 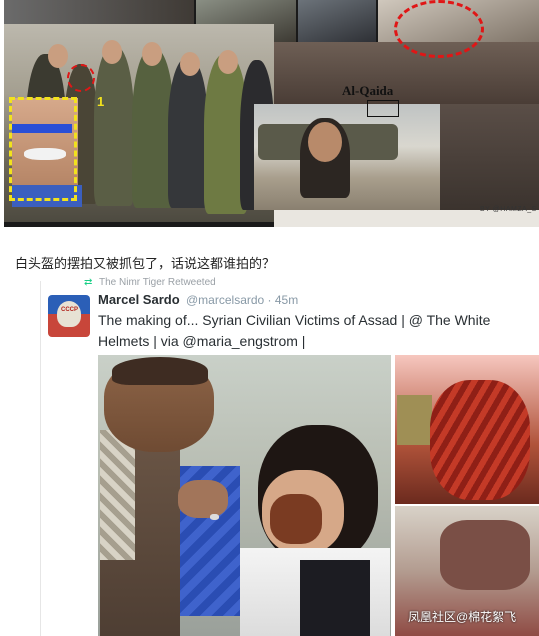 What do you see at coordinates (101, 101) in the screenshot?
I see `marker-number: 1` at bounding box center [101, 101].